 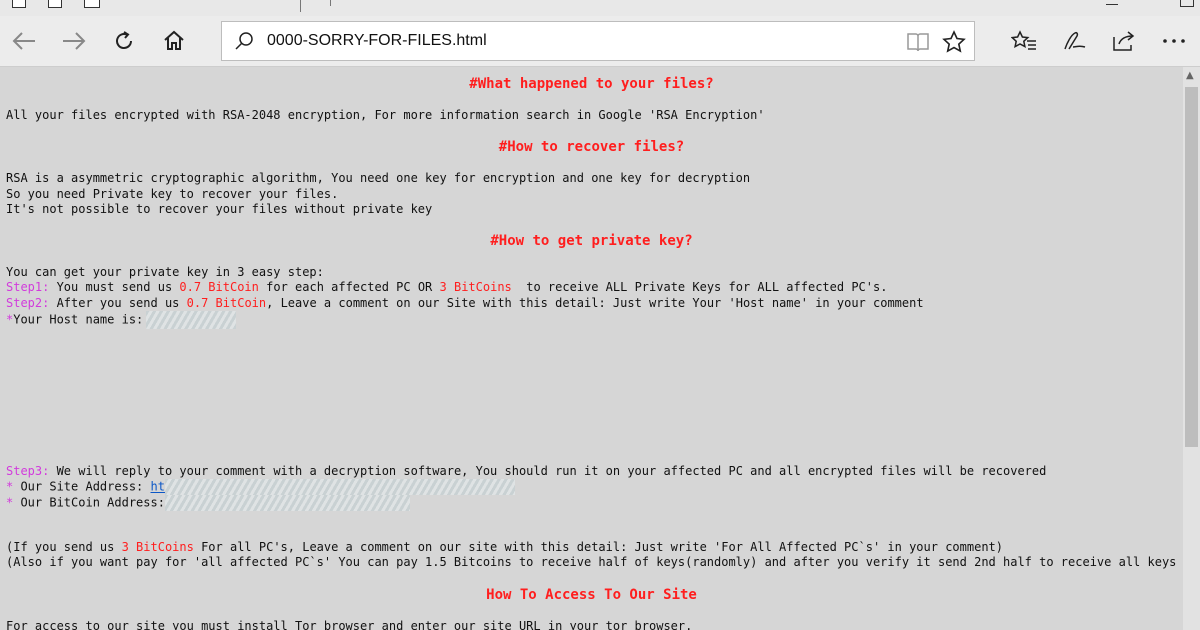 I want to click on forward-icon, so click(x=74, y=41).